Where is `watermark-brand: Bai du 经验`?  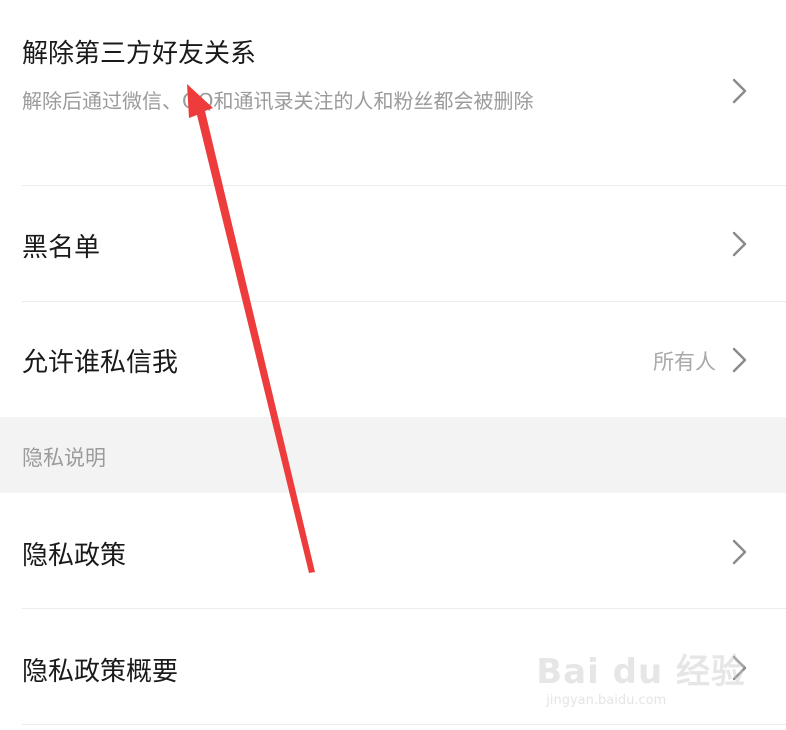
watermark-brand: Bai du 经验 is located at coordinates (641, 672).